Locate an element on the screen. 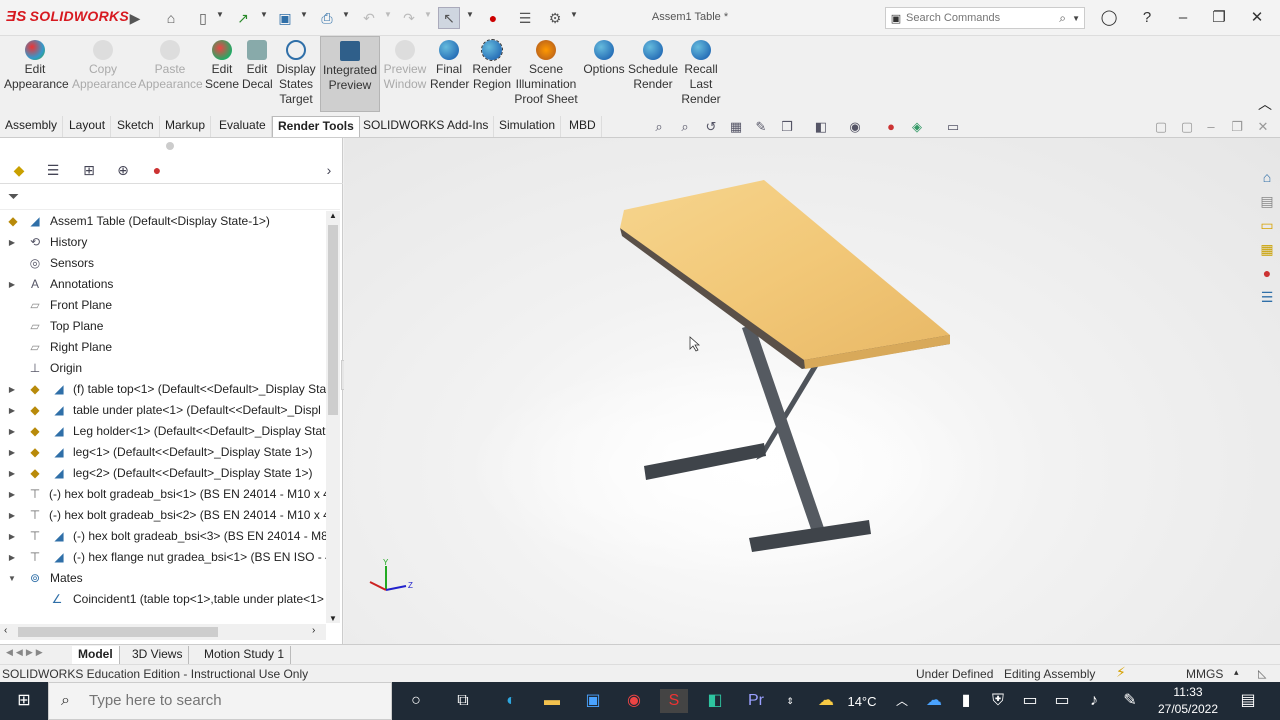  units-dropdown-icon: ▴ is located at coordinates (1236, 672).